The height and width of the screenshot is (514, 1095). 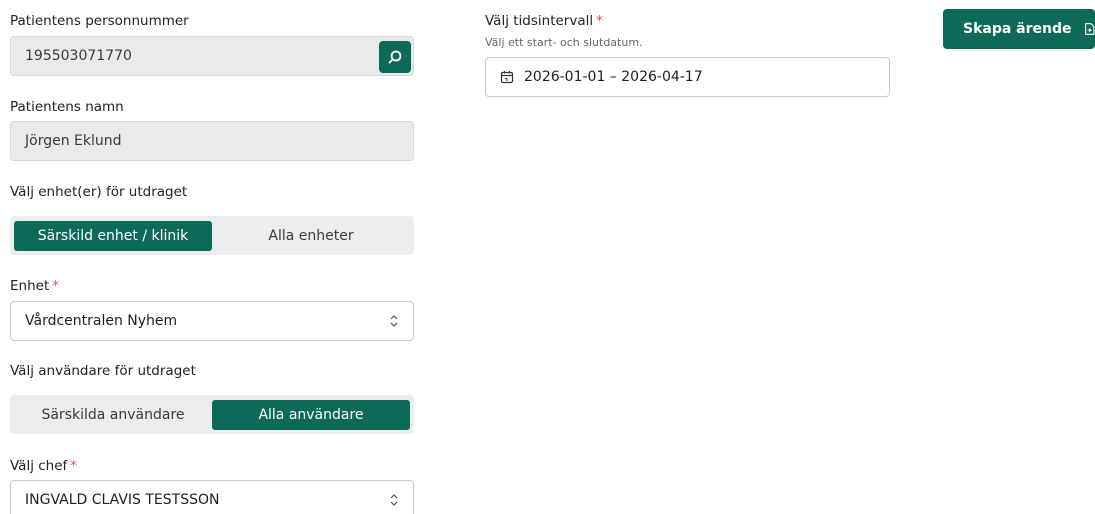 I want to click on namn-value: Jörgen Eklund, so click(x=73, y=141).